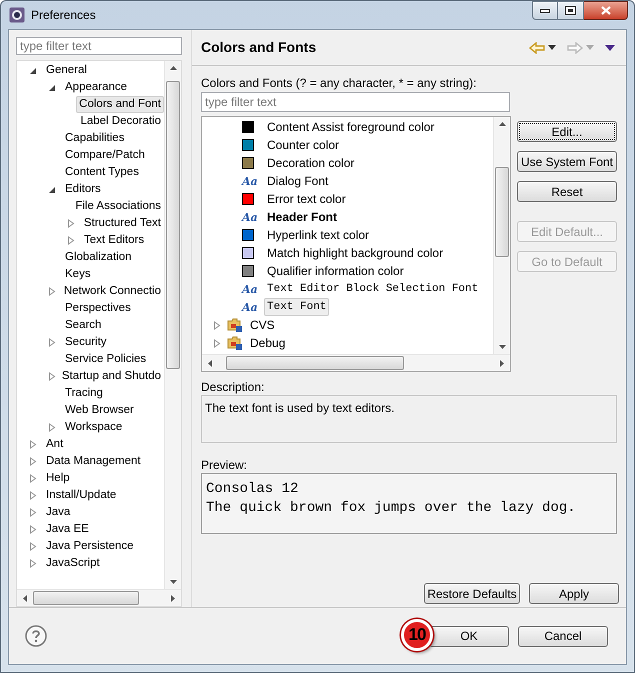 This screenshot has width=635, height=673. Describe the element at coordinates (98, 308) in the screenshot. I see `tree-item: Perspectives` at that location.